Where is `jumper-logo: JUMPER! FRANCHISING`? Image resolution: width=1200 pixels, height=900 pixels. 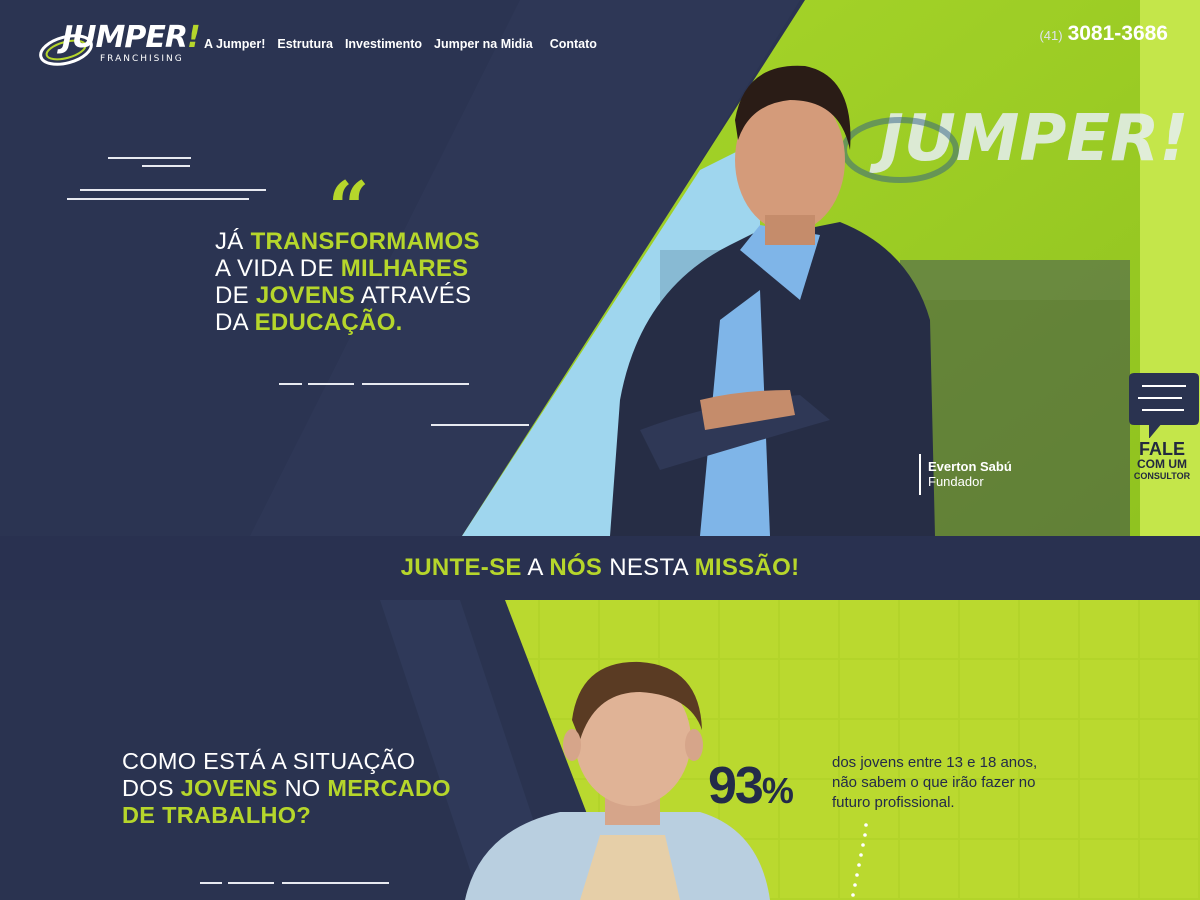 jumper-logo: JUMPER! FRANCHISING is located at coordinates (119, 45).